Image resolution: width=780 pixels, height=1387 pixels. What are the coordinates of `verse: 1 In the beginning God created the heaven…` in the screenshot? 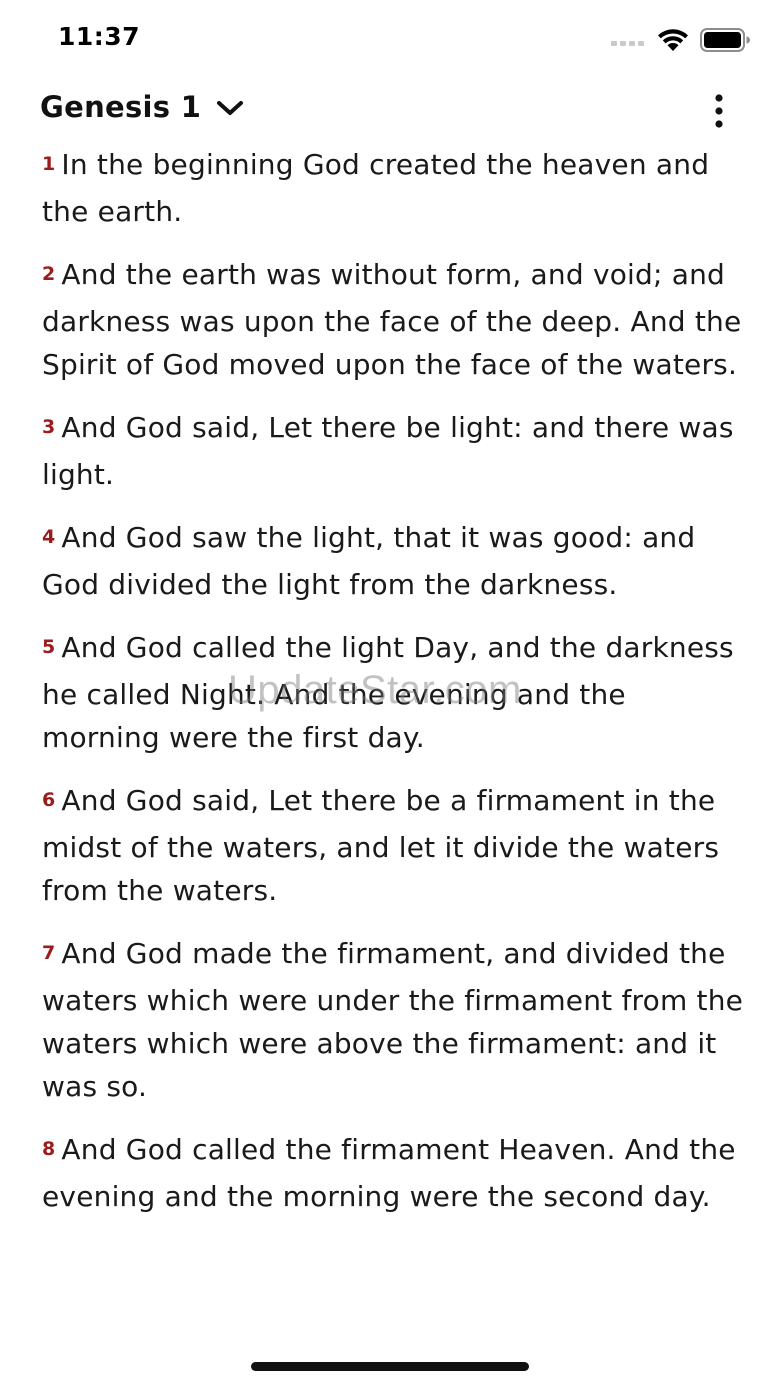 It's located at (397, 188).